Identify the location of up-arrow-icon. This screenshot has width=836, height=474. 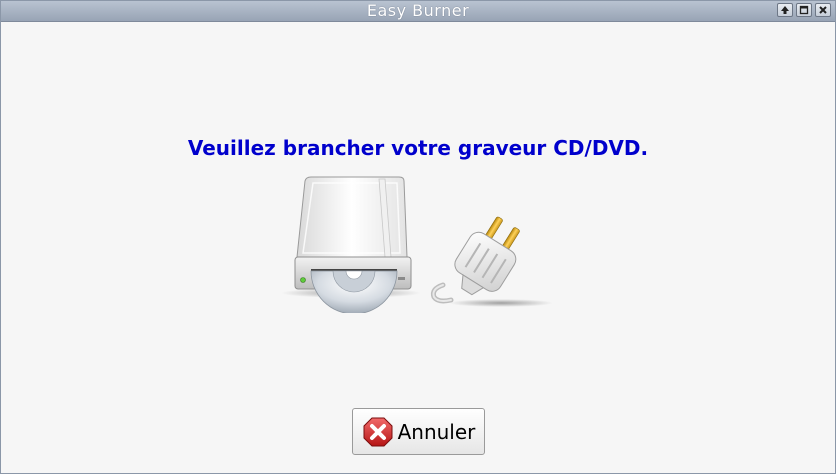
(785, 10).